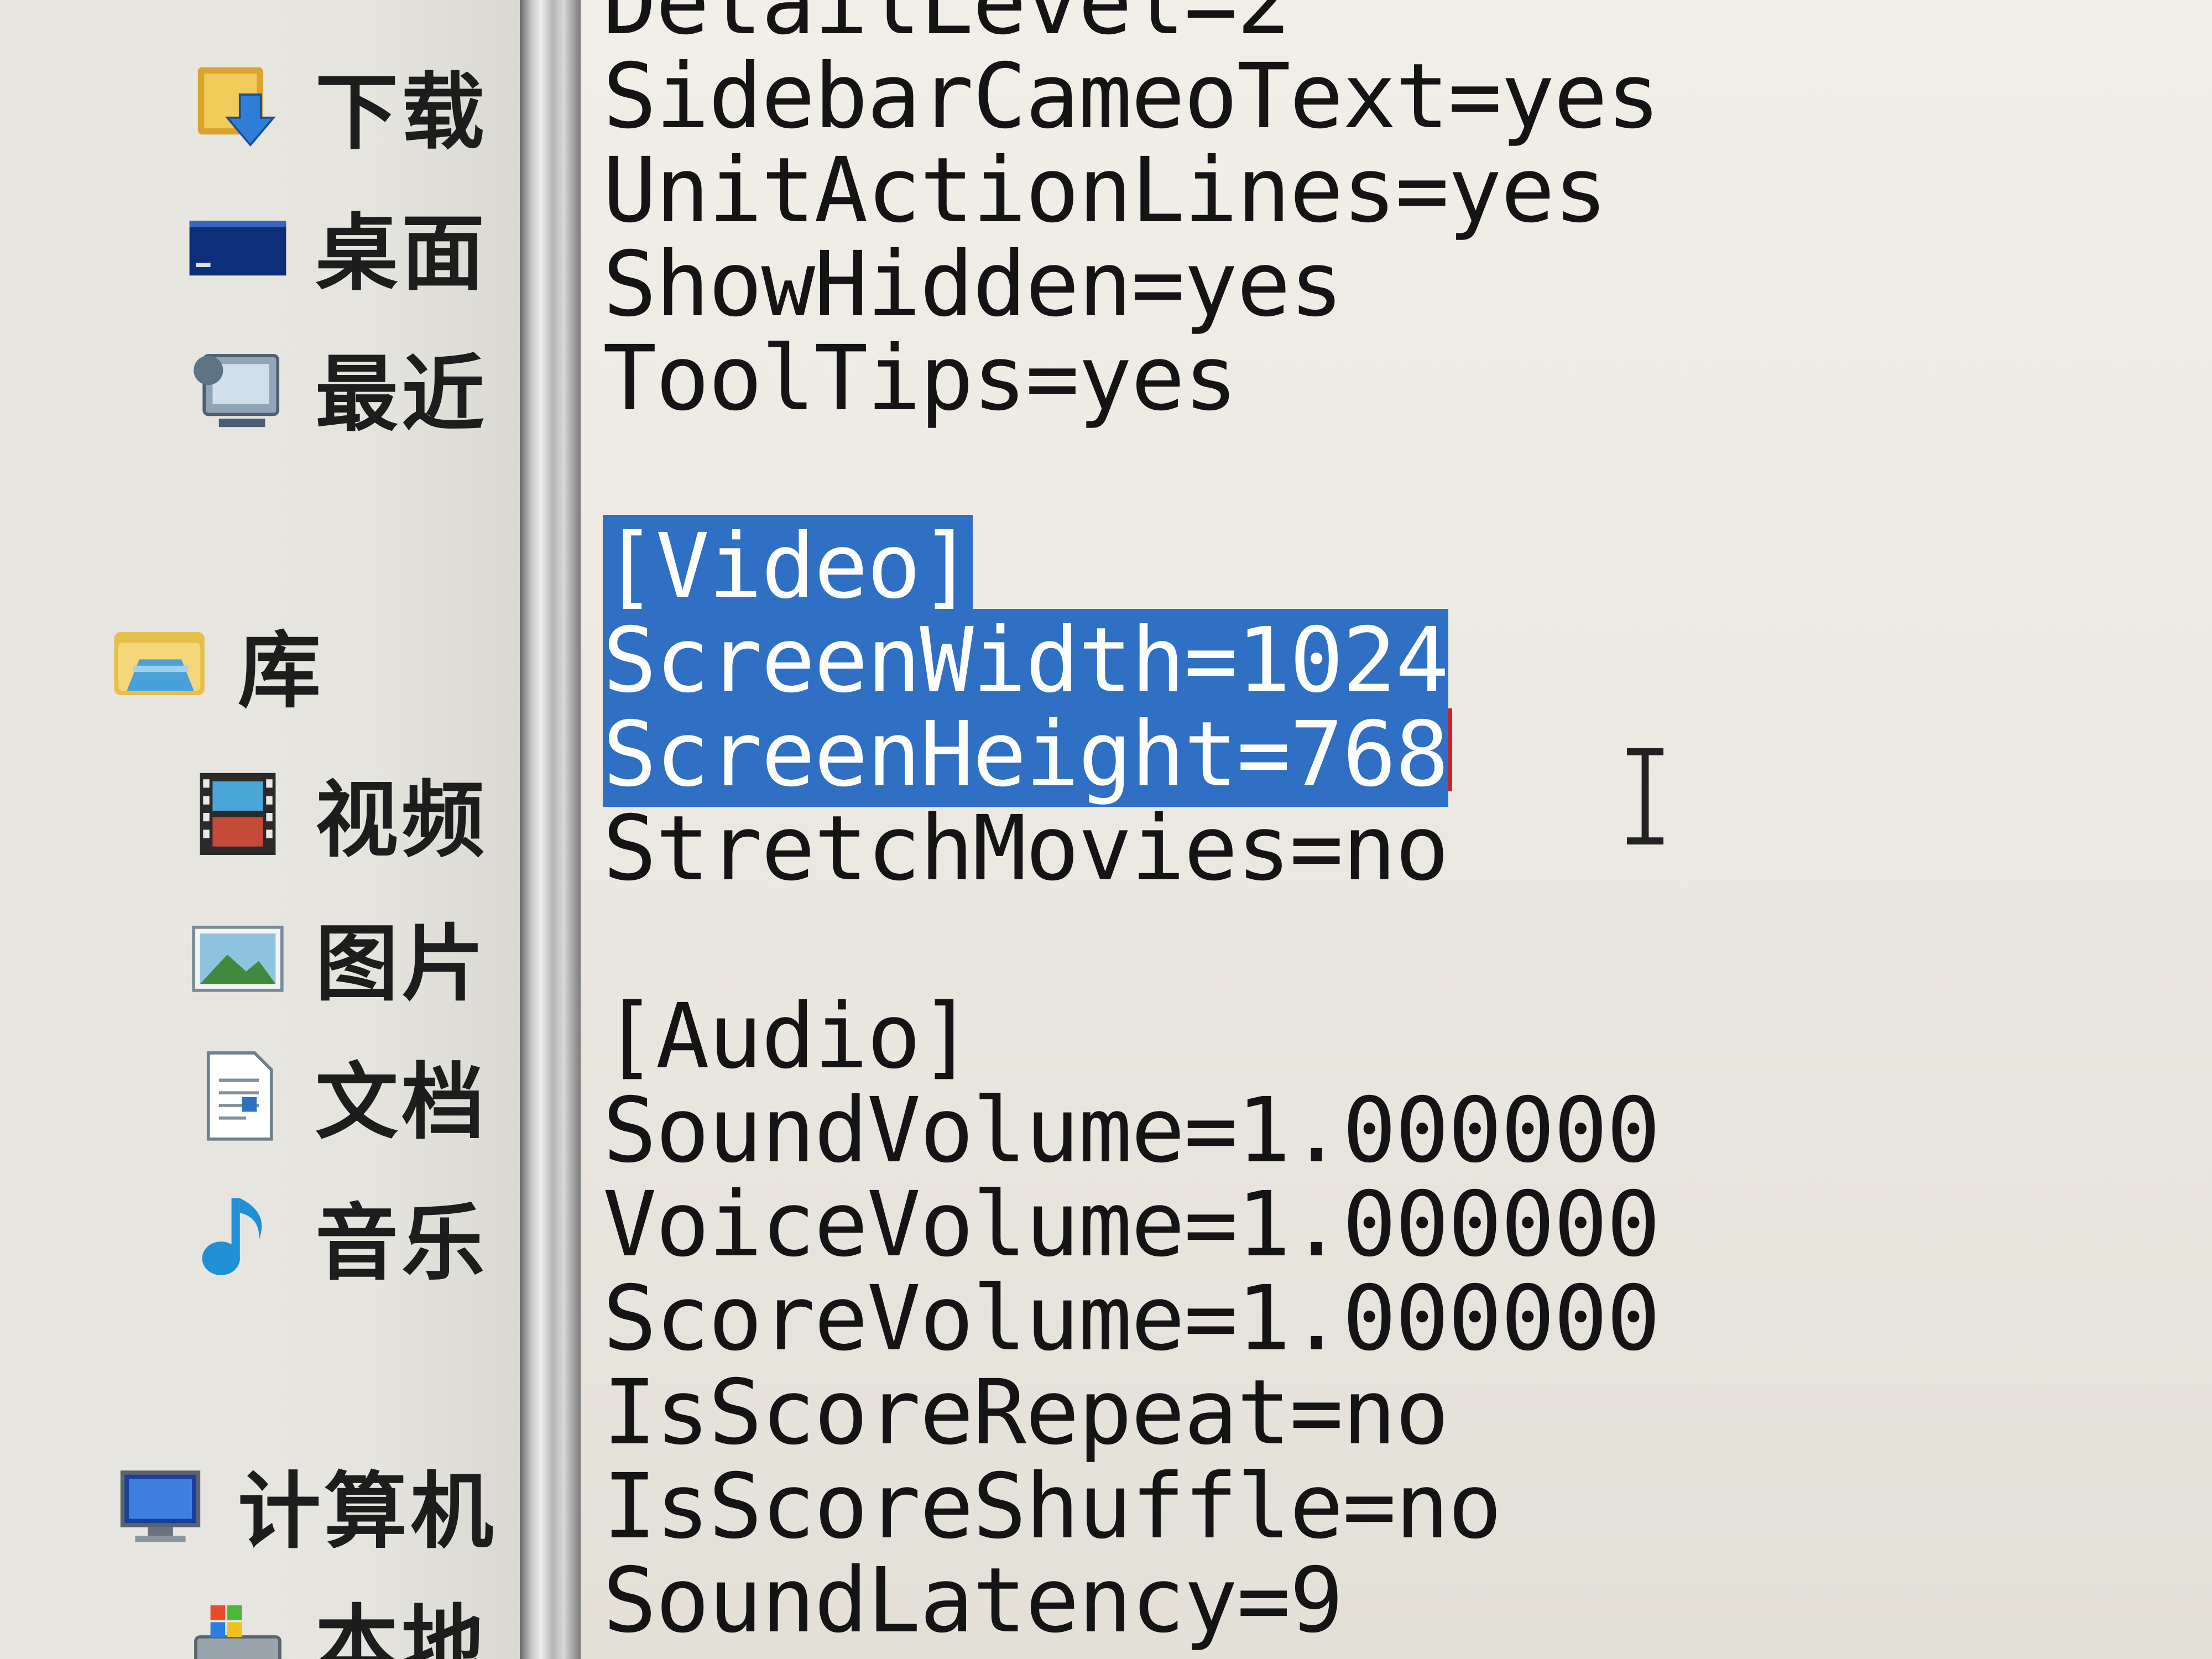 This screenshot has height=1659, width=2212. I want to click on editor-line: SidebarCameoText=yes, so click(1132, 97).